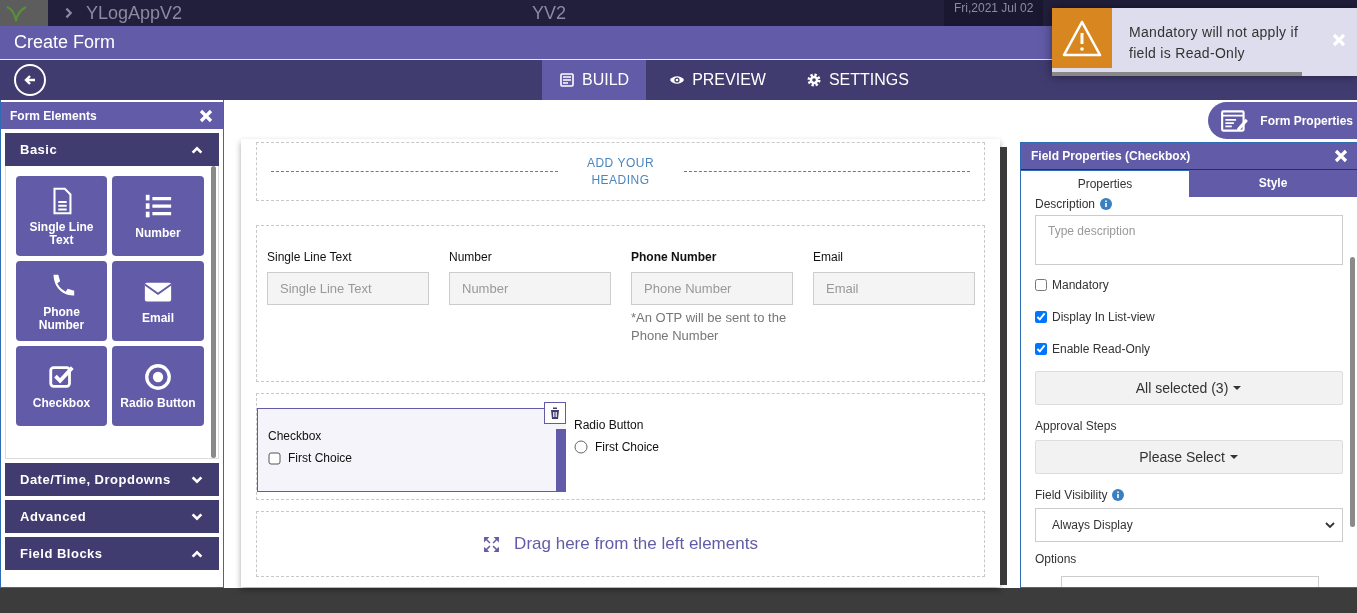 This screenshot has height=613, width=1357. Describe the element at coordinates (1214, 43) in the screenshot. I see `toast-message: Mandatory will not apply if field is Read-Only` at that location.